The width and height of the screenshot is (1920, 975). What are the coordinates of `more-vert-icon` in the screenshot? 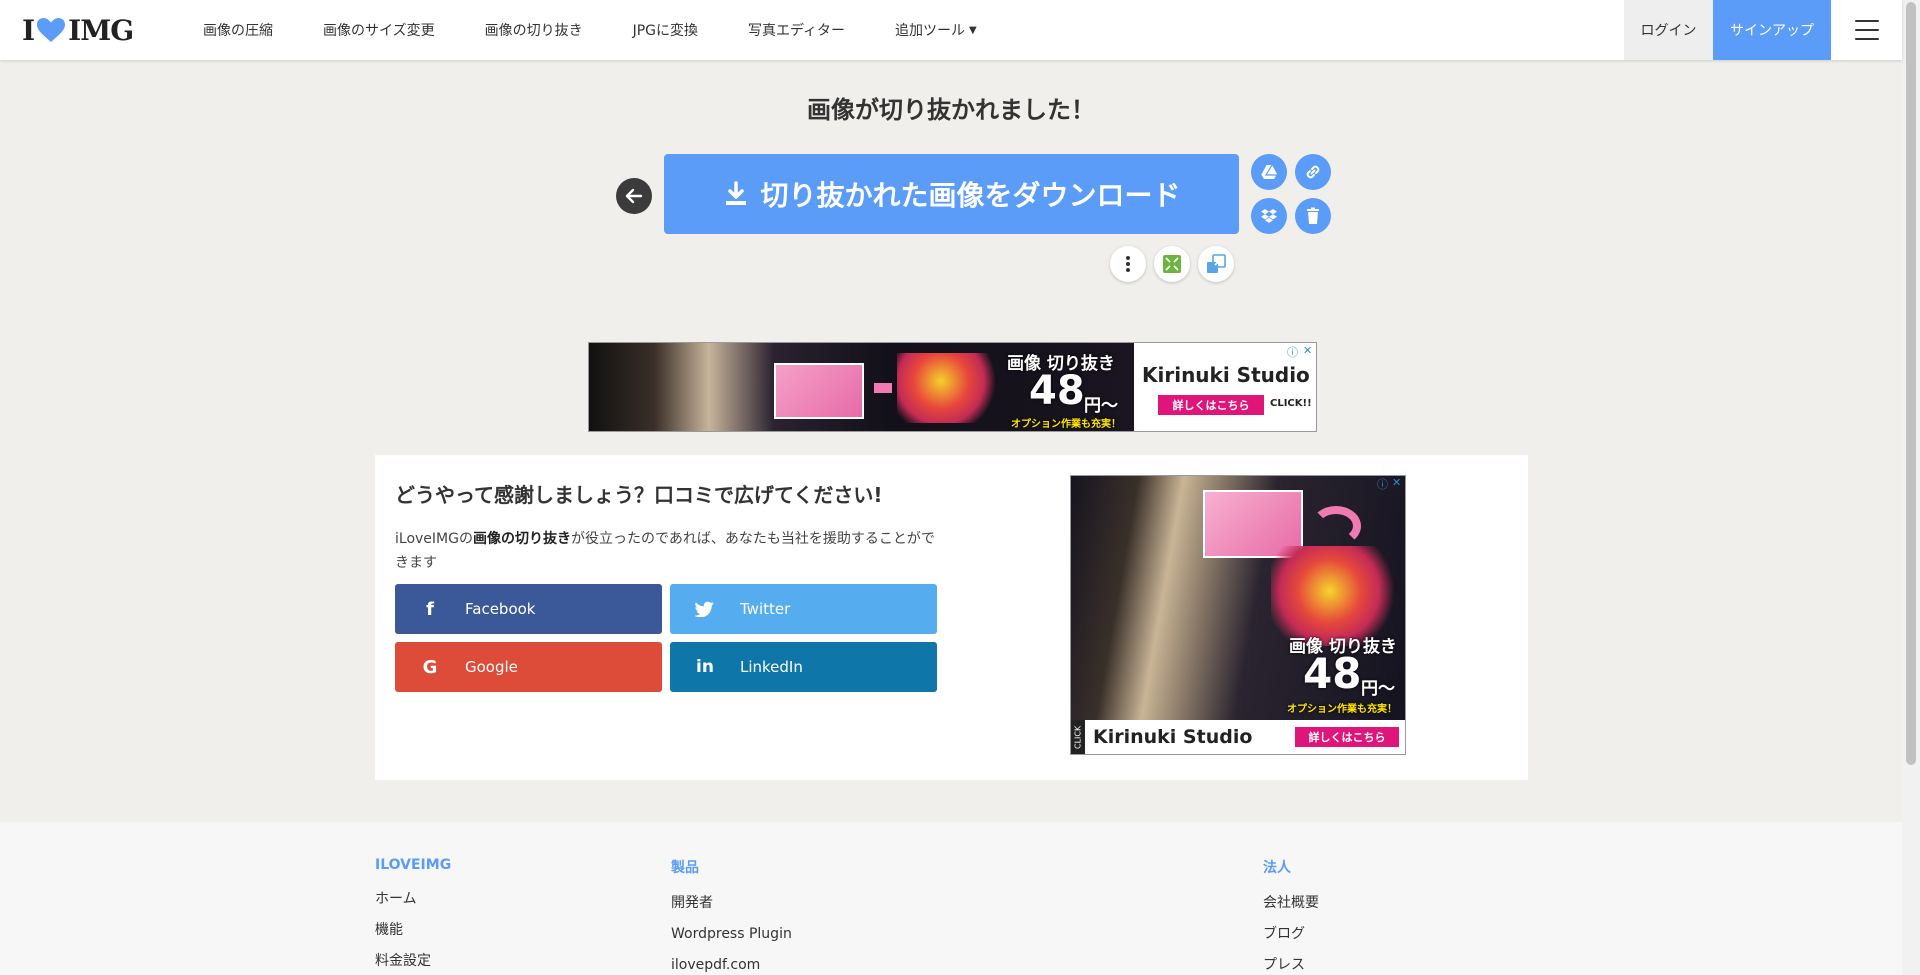 It's located at (1128, 264).